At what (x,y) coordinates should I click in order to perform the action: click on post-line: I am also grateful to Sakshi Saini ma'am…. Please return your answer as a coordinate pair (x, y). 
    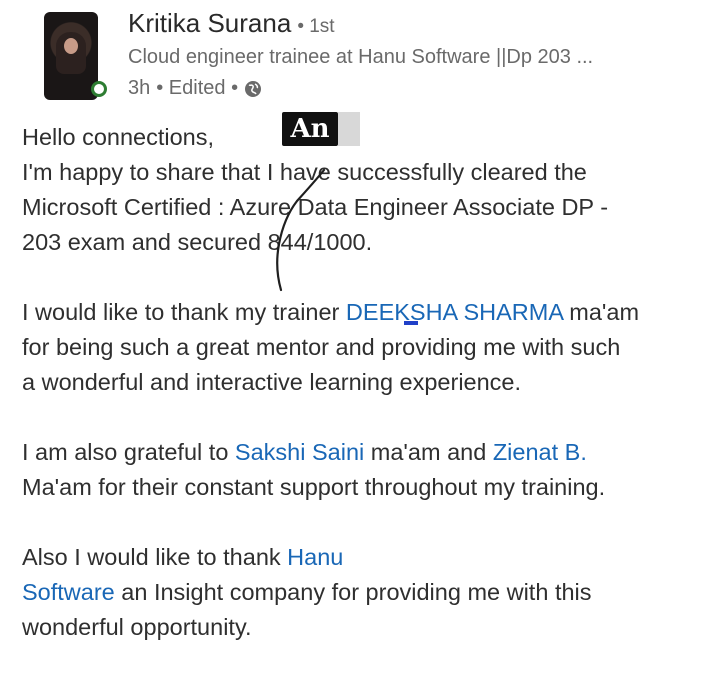
    Looking at the image, I should click on (362, 452).